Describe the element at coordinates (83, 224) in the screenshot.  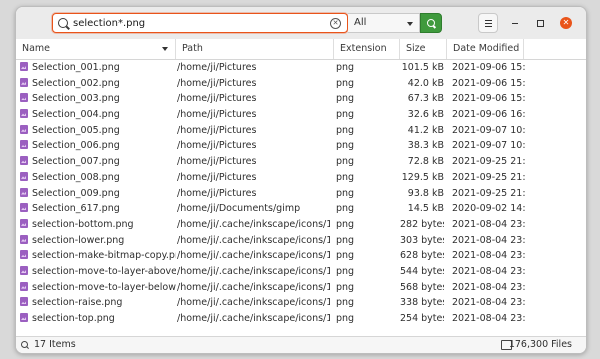
I see `cell-text: selection-bottom.png` at that location.